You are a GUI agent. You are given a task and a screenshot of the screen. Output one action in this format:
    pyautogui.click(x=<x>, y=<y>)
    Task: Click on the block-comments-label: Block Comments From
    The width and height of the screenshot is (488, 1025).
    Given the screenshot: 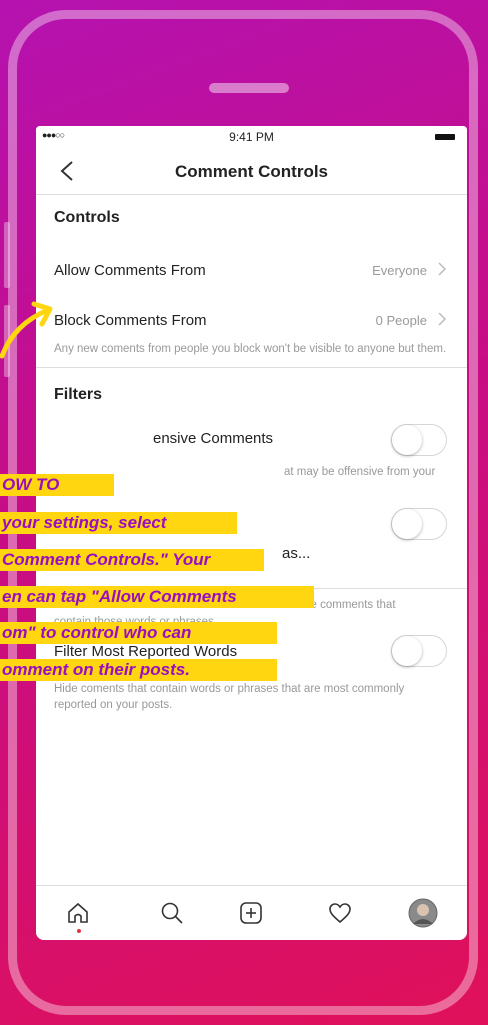 What is the action you would take?
    pyautogui.click(x=130, y=320)
    